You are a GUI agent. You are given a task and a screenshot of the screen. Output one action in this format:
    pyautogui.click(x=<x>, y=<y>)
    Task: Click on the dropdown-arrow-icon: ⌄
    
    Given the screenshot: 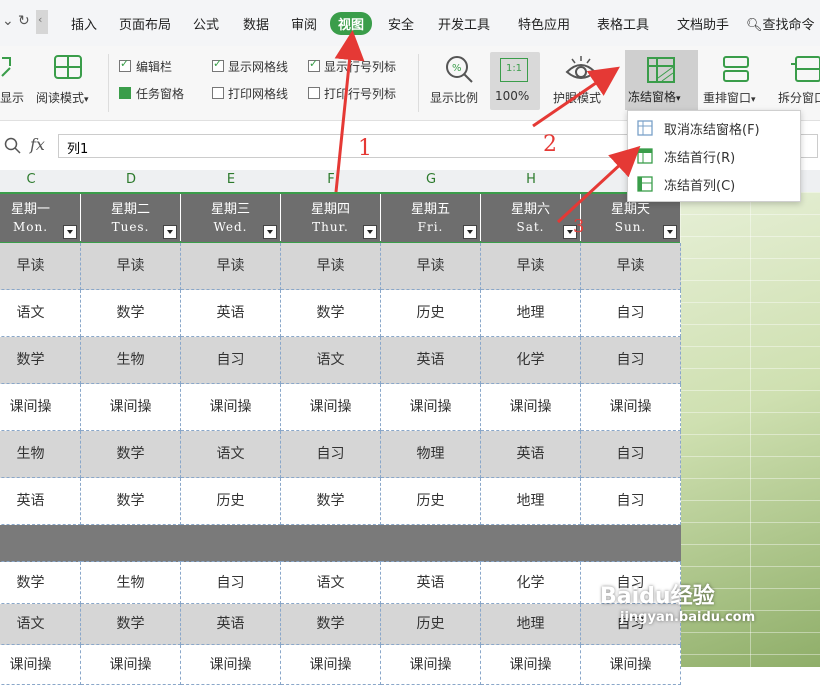 What is the action you would take?
    pyautogui.click(x=8, y=21)
    